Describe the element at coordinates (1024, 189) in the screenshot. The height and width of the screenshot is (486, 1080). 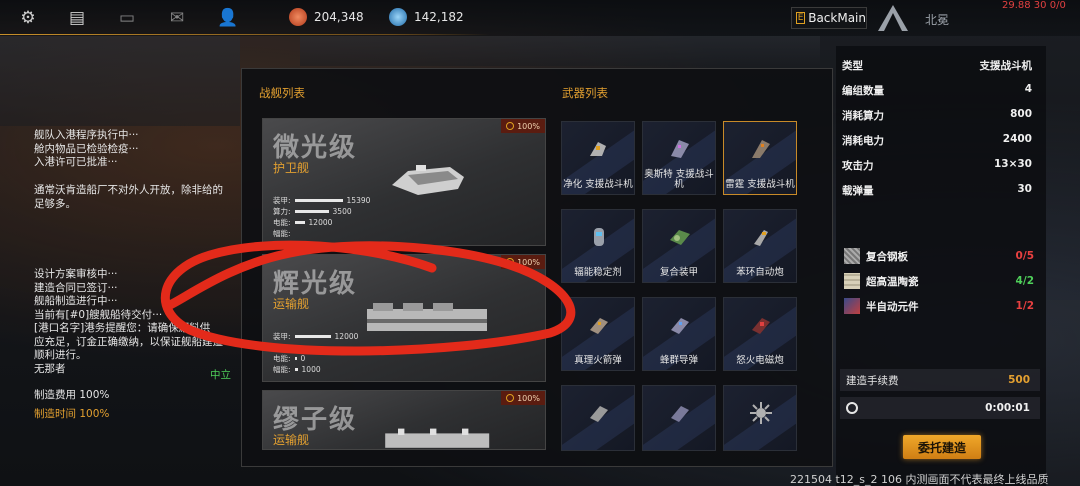
I see `info-value: 30` at that location.